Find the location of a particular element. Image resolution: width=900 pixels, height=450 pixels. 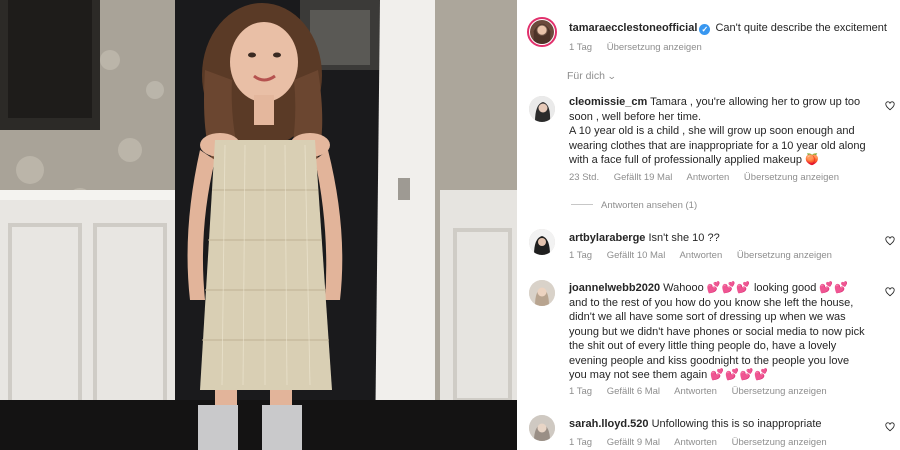

replies-divider is located at coordinates (582, 204).